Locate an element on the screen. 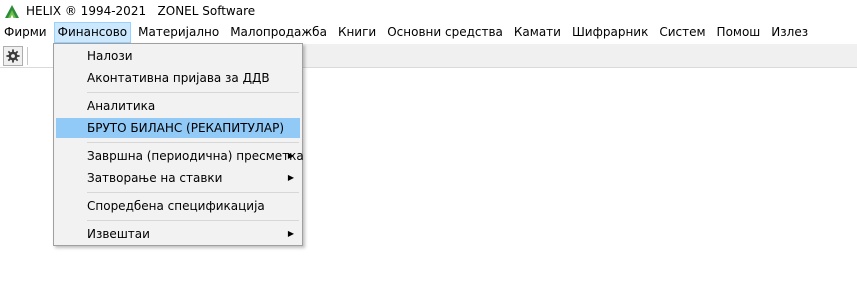  window-title: HELIX ® 1994-2021 ZONEL Software is located at coordinates (141, 11).